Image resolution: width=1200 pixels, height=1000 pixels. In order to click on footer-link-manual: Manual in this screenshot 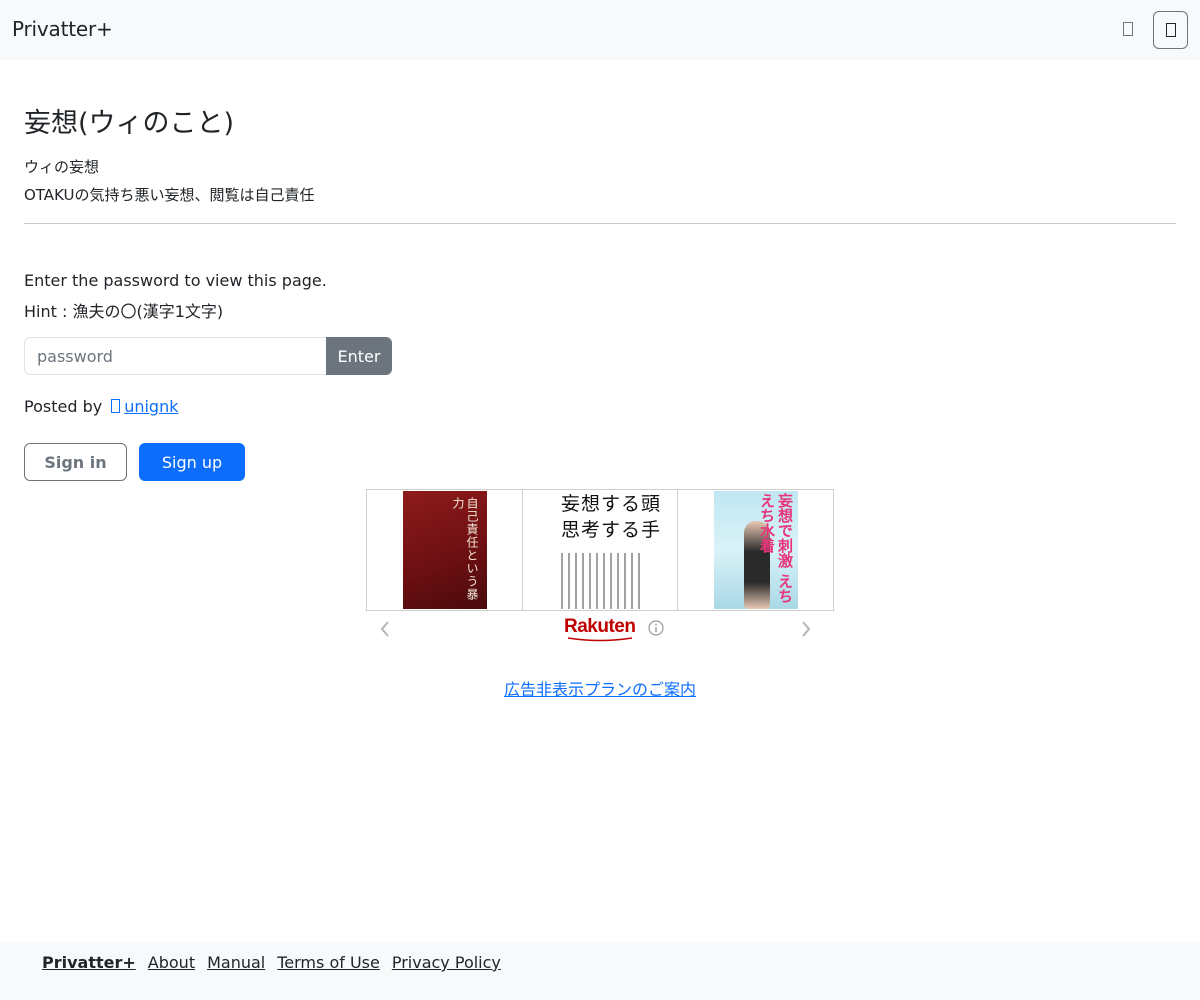, I will do `click(236, 962)`.